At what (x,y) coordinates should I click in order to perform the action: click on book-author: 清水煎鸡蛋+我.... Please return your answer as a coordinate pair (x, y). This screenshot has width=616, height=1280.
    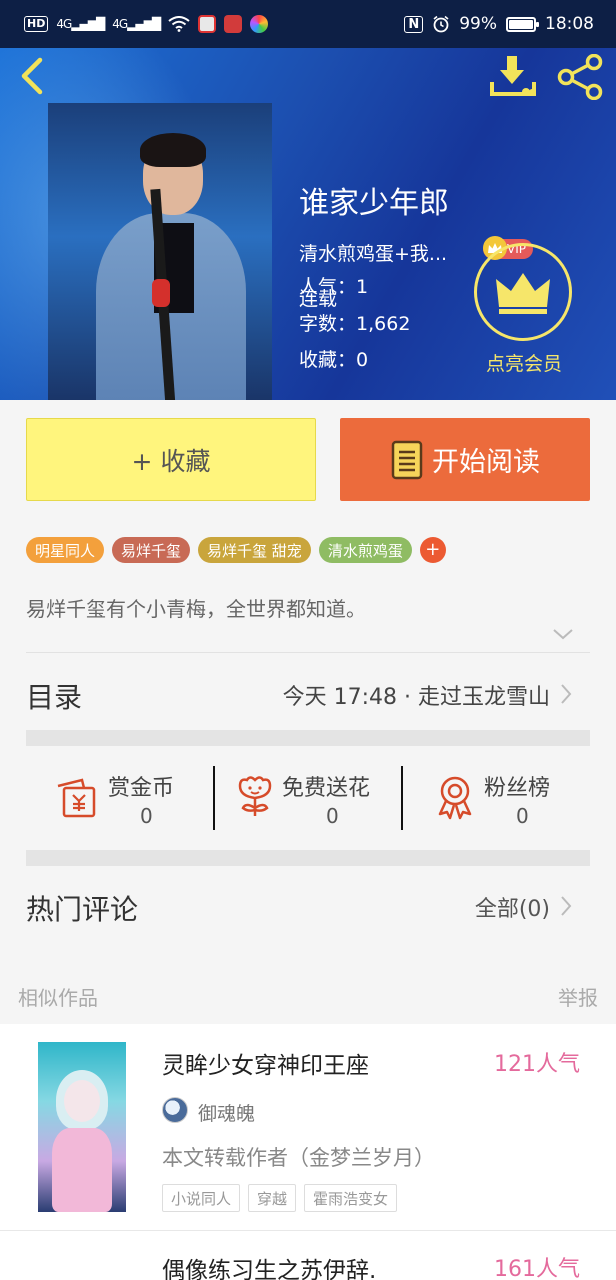
    Looking at the image, I should click on (373, 252).